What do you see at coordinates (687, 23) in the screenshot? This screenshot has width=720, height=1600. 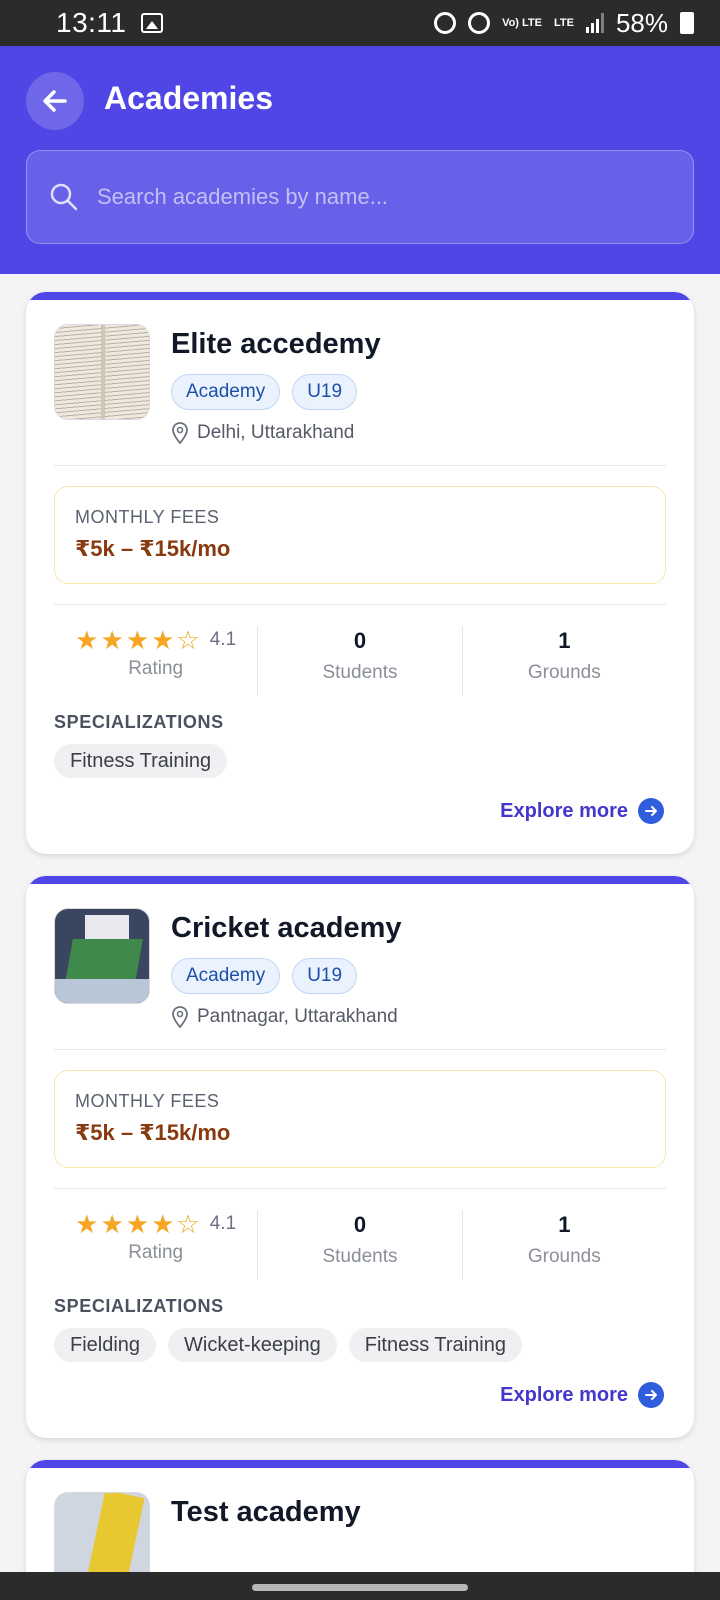 I see `battery-icon` at bounding box center [687, 23].